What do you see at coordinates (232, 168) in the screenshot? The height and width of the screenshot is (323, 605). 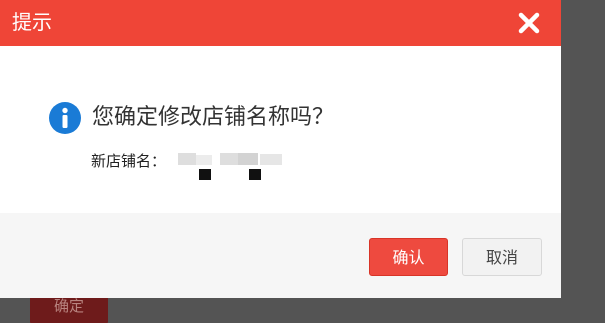 I see `redacted-shop-name` at bounding box center [232, 168].